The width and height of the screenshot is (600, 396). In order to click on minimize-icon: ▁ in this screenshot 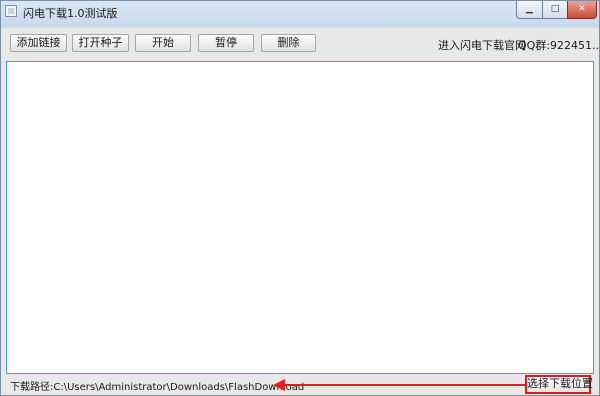, I will do `click(529, 9)`.